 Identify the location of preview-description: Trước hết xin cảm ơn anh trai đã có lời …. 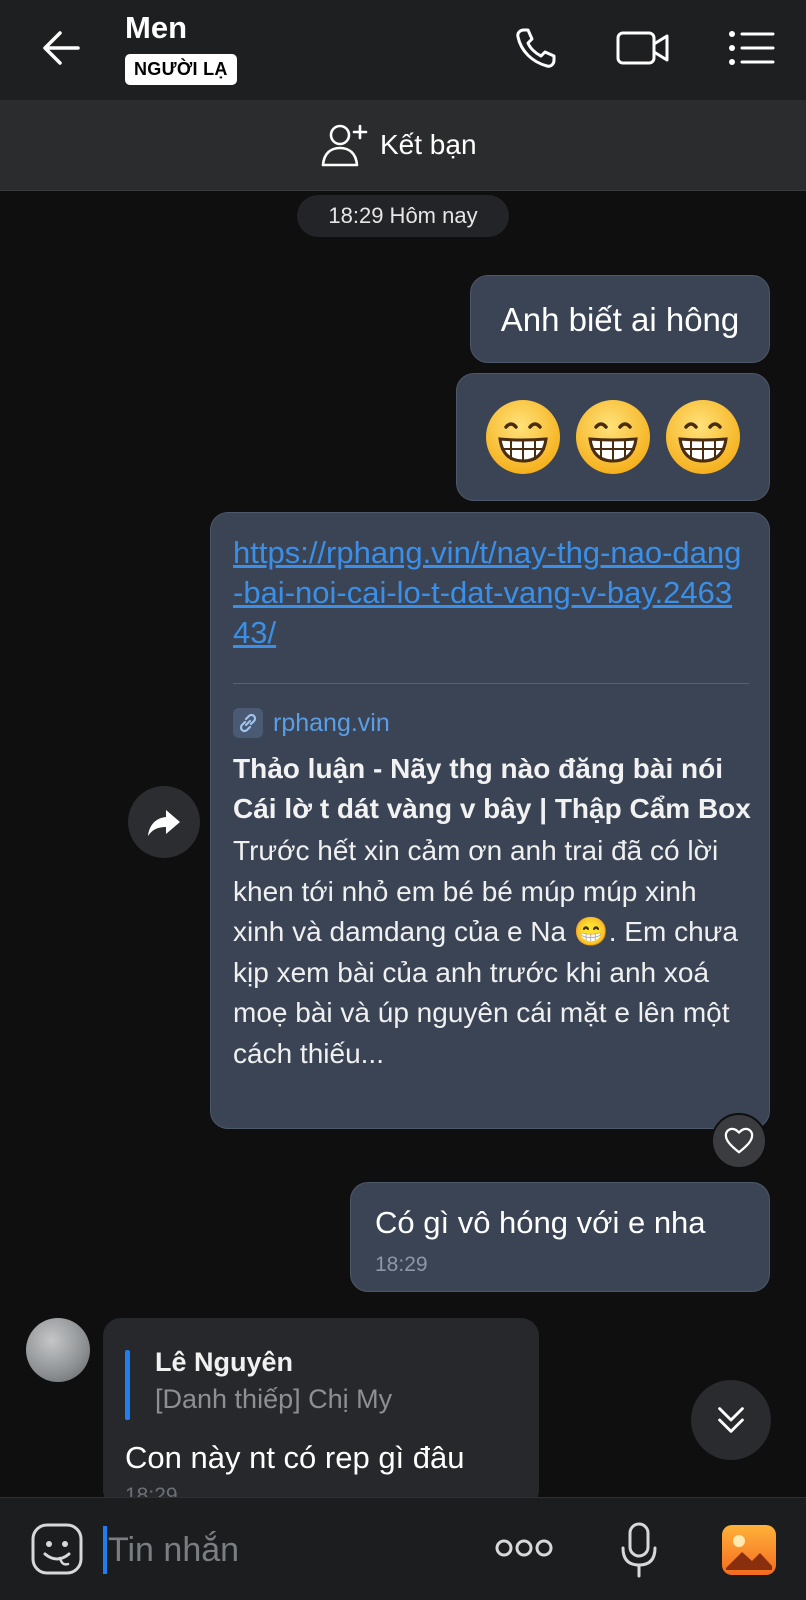
(485, 952).